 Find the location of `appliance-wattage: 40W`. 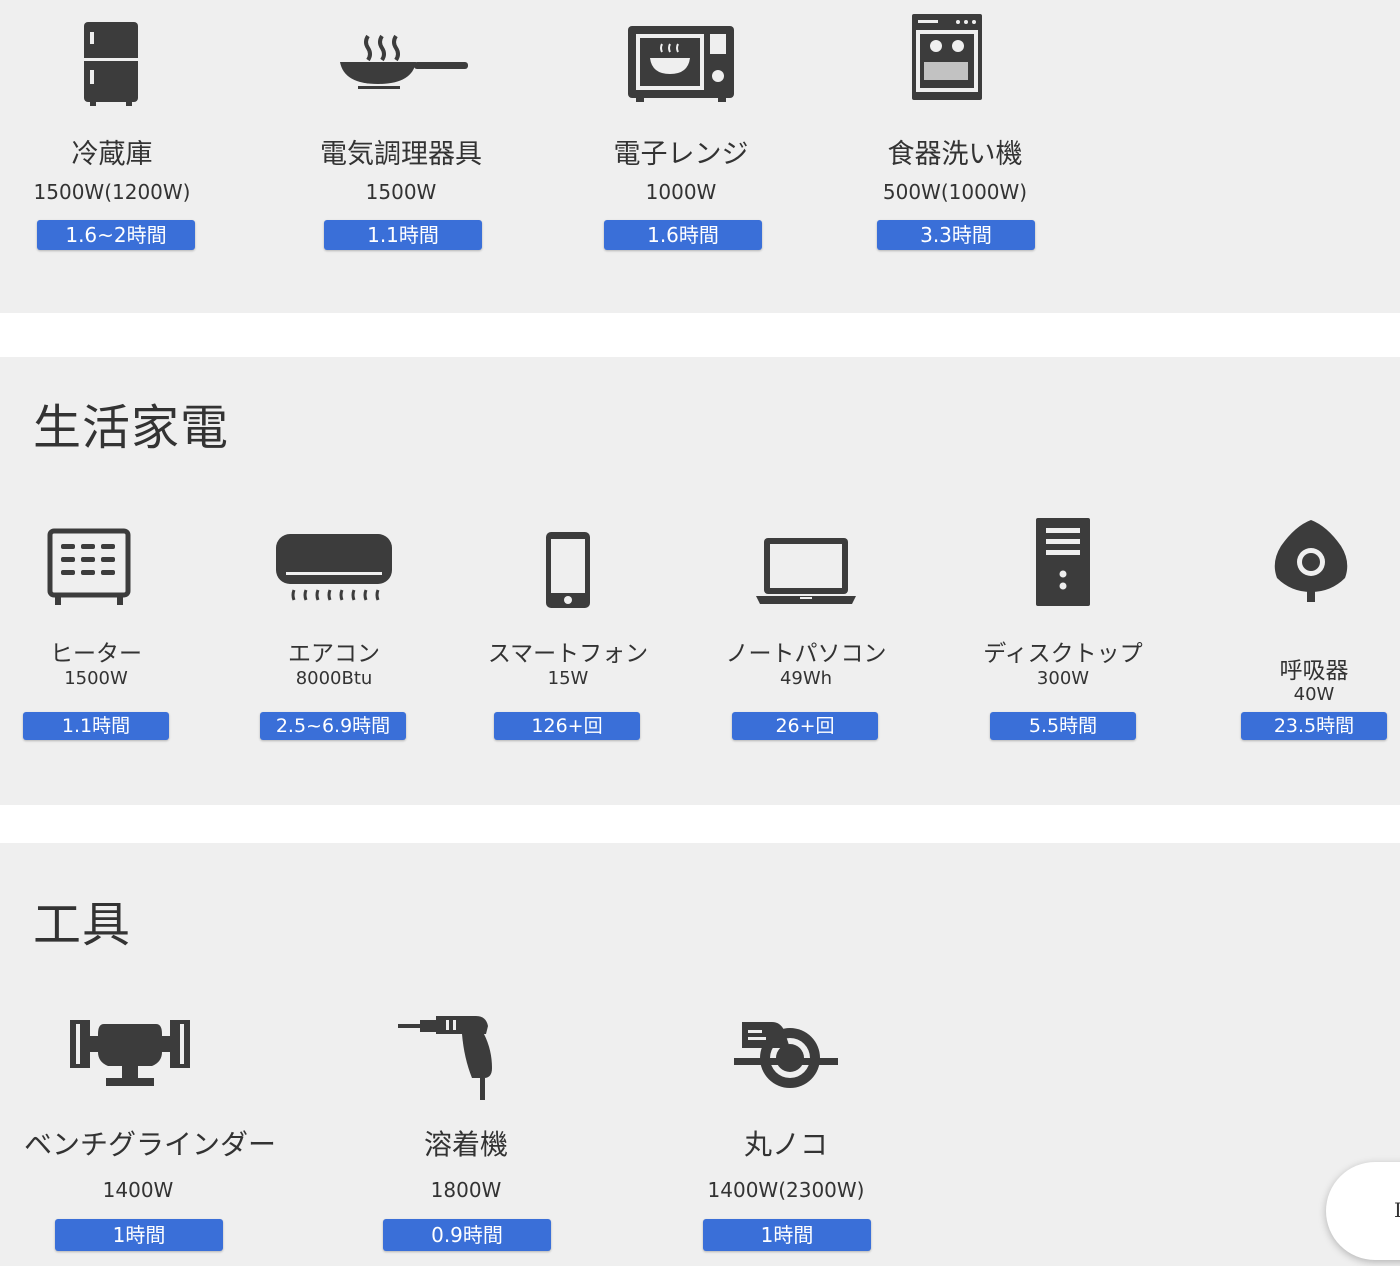

appliance-wattage: 40W is located at coordinates (1314, 694).